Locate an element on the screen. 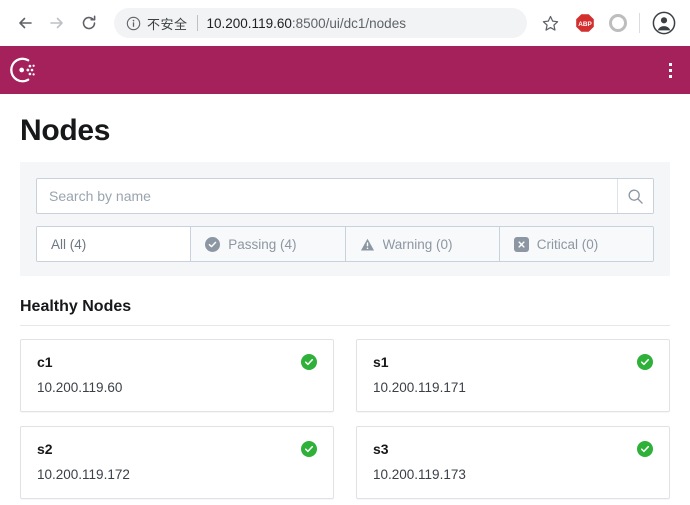  tab-warning-label: Warning (0) is located at coordinates (417, 244).